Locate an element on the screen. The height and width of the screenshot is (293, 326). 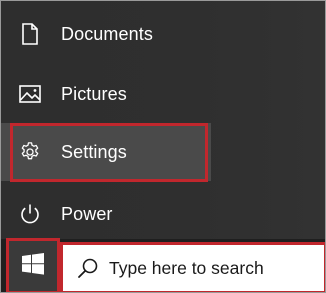
start-menu-item-label: Power is located at coordinates (87, 213).